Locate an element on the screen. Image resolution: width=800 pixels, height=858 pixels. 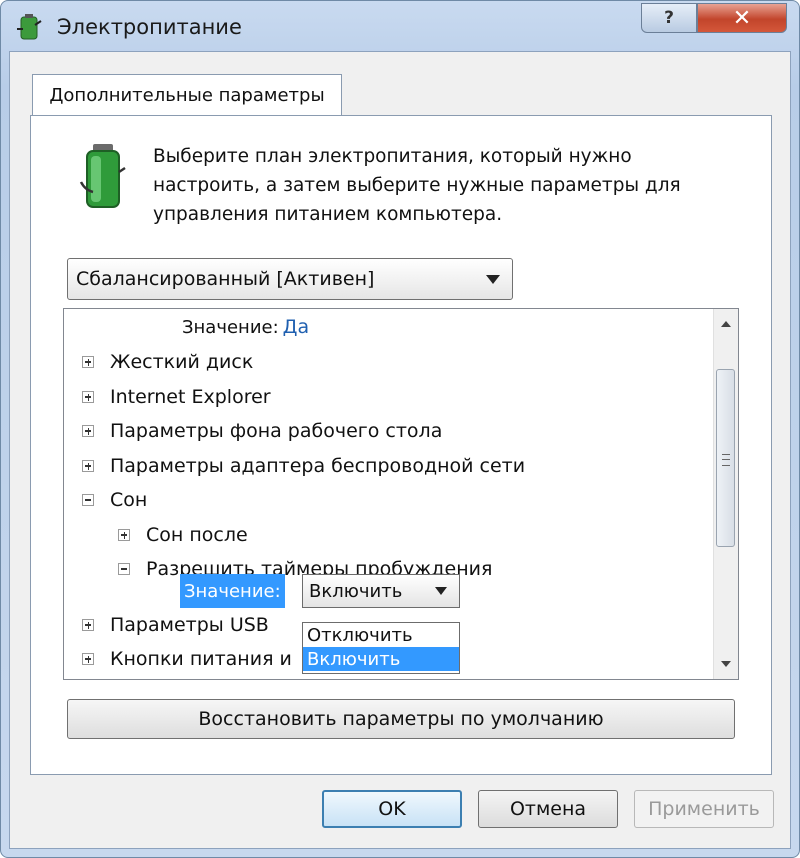
tree-item-sleep-after: Сон после is located at coordinates (183, 535).